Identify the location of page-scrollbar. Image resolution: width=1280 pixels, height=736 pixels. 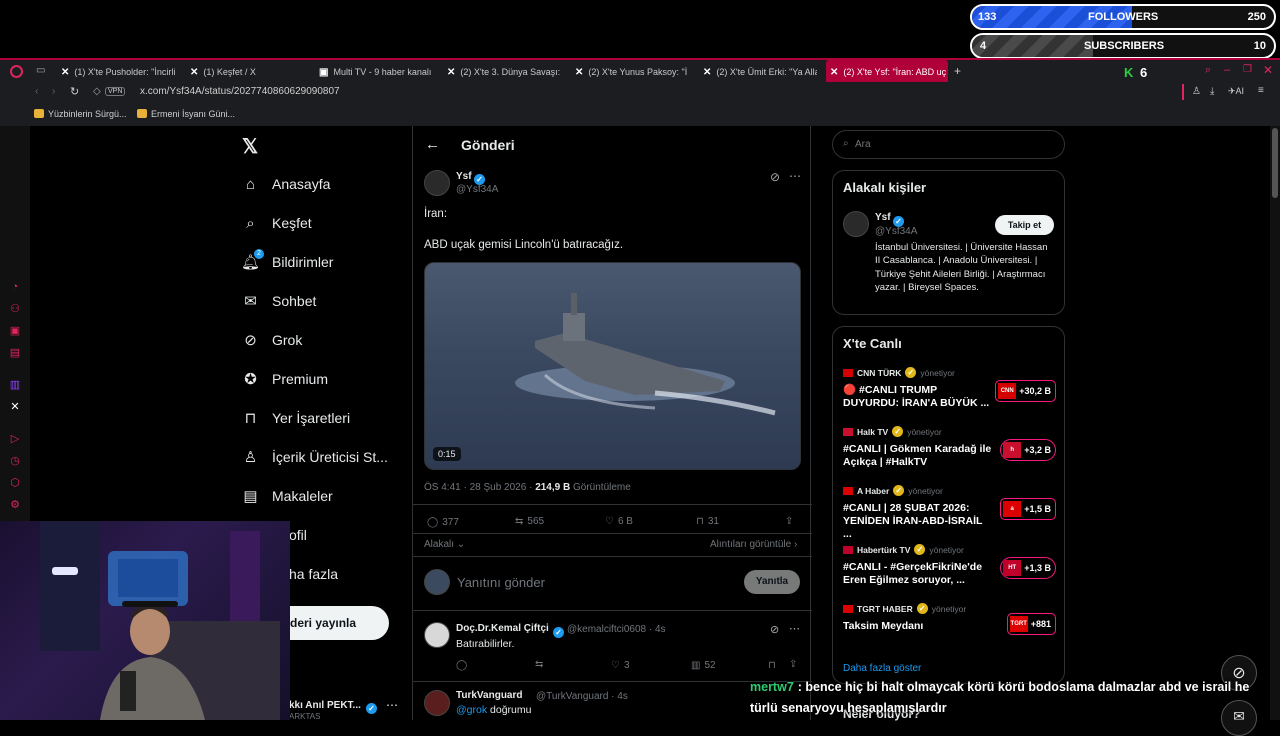
(1275, 423).